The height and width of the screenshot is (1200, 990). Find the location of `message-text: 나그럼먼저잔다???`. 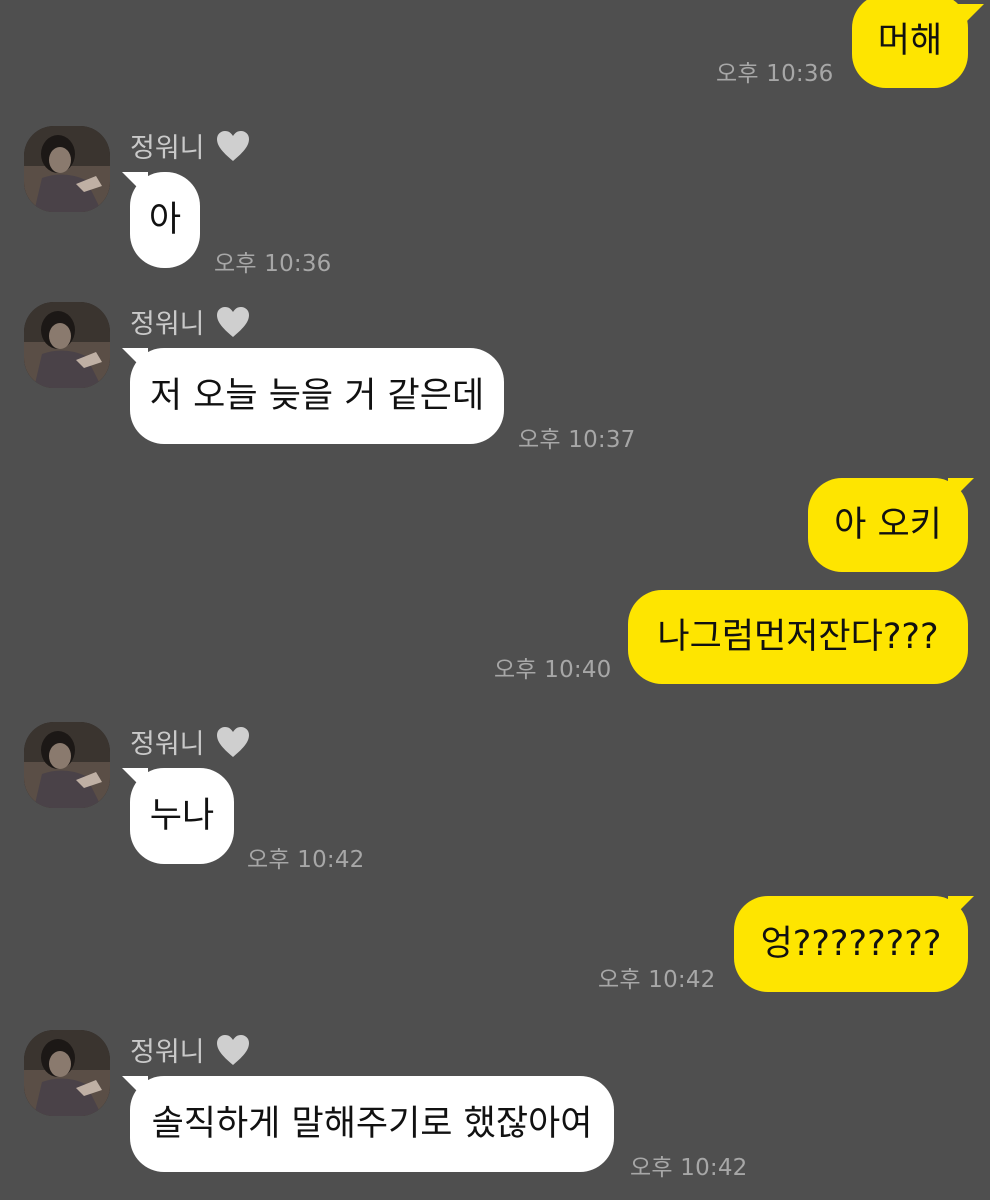

message-text: 나그럼먼저잔다??? is located at coordinates (798, 637).